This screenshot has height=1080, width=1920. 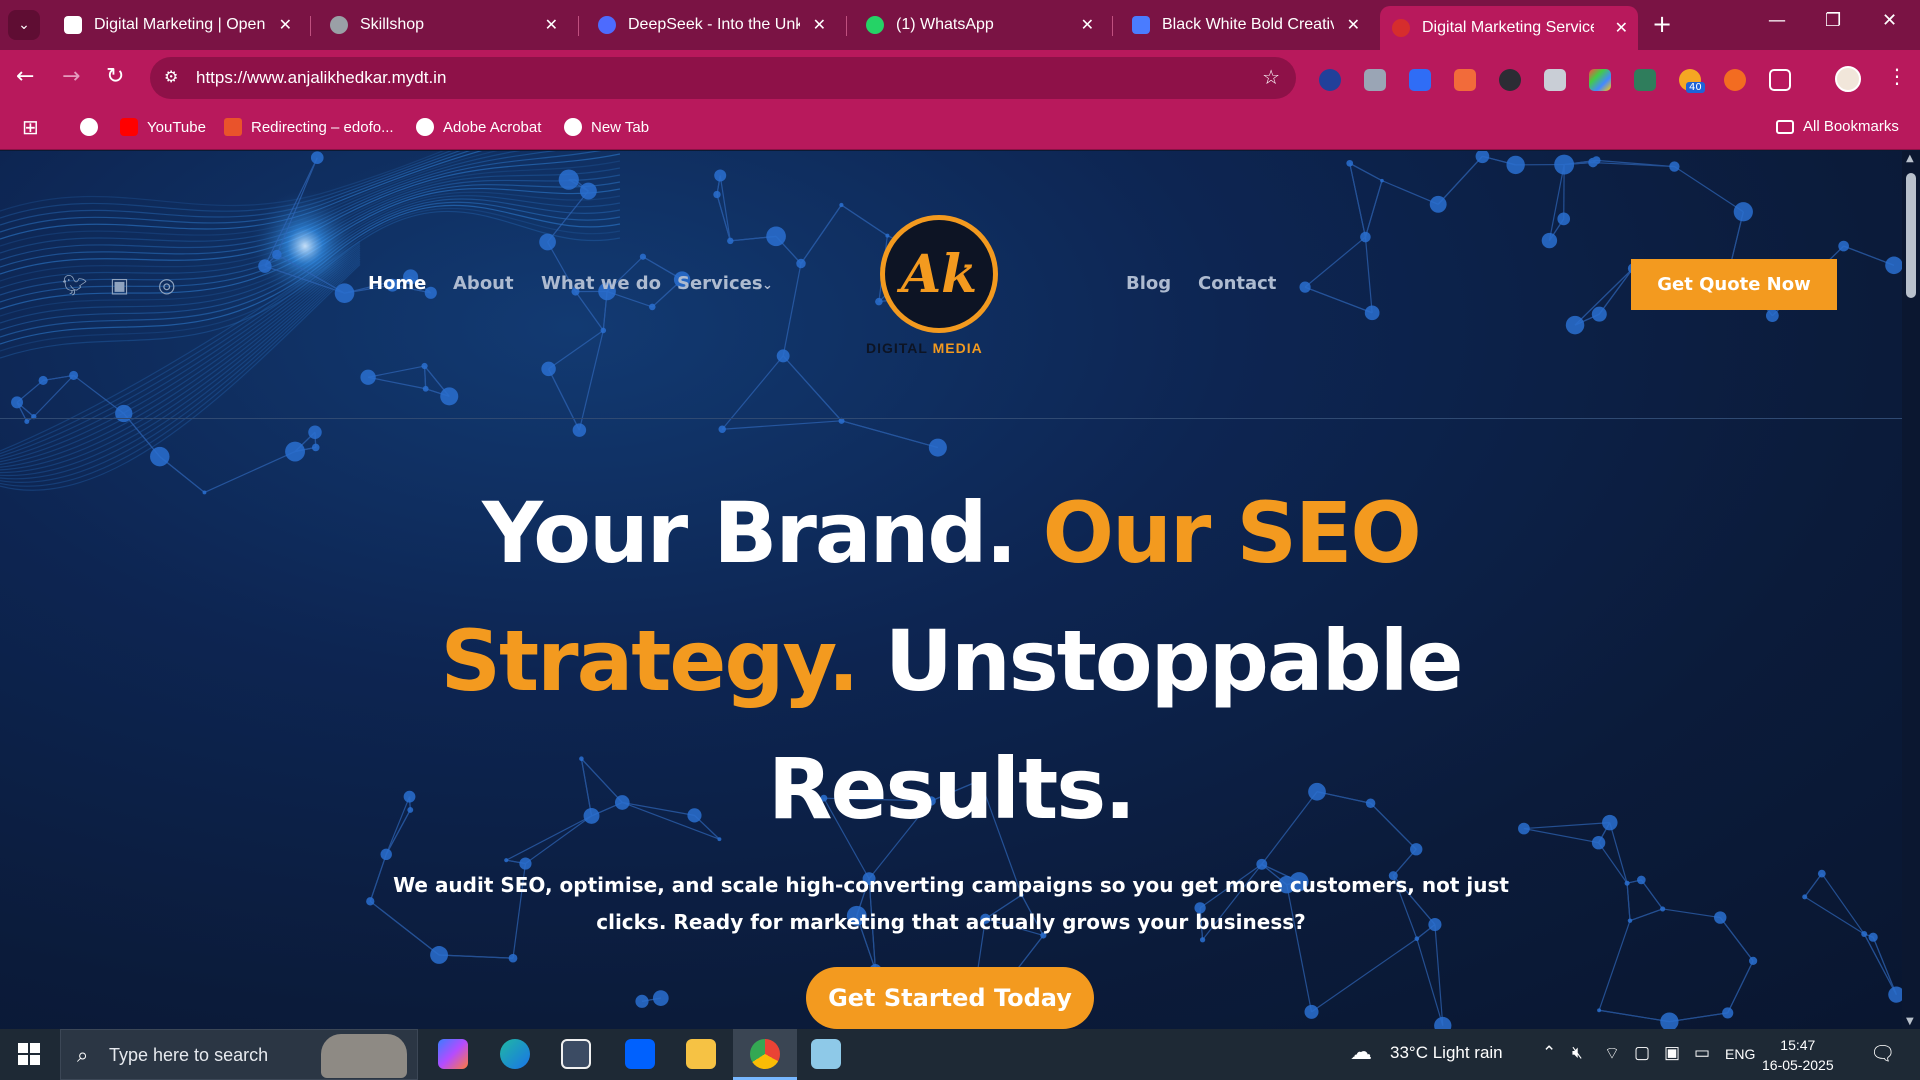 I want to click on bookmark-youtube: YouTube, so click(x=163, y=127).